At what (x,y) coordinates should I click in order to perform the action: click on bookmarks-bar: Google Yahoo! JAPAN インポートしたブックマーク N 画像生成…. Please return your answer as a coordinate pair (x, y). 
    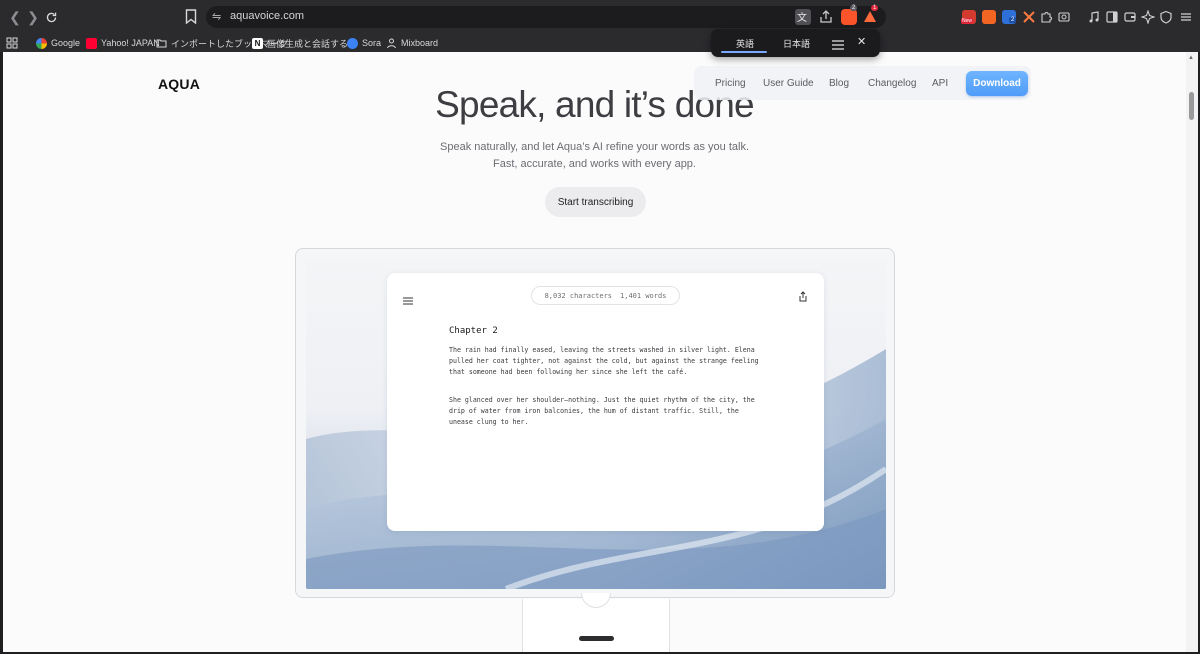
    Looking at the image, I should click on (600, 43).